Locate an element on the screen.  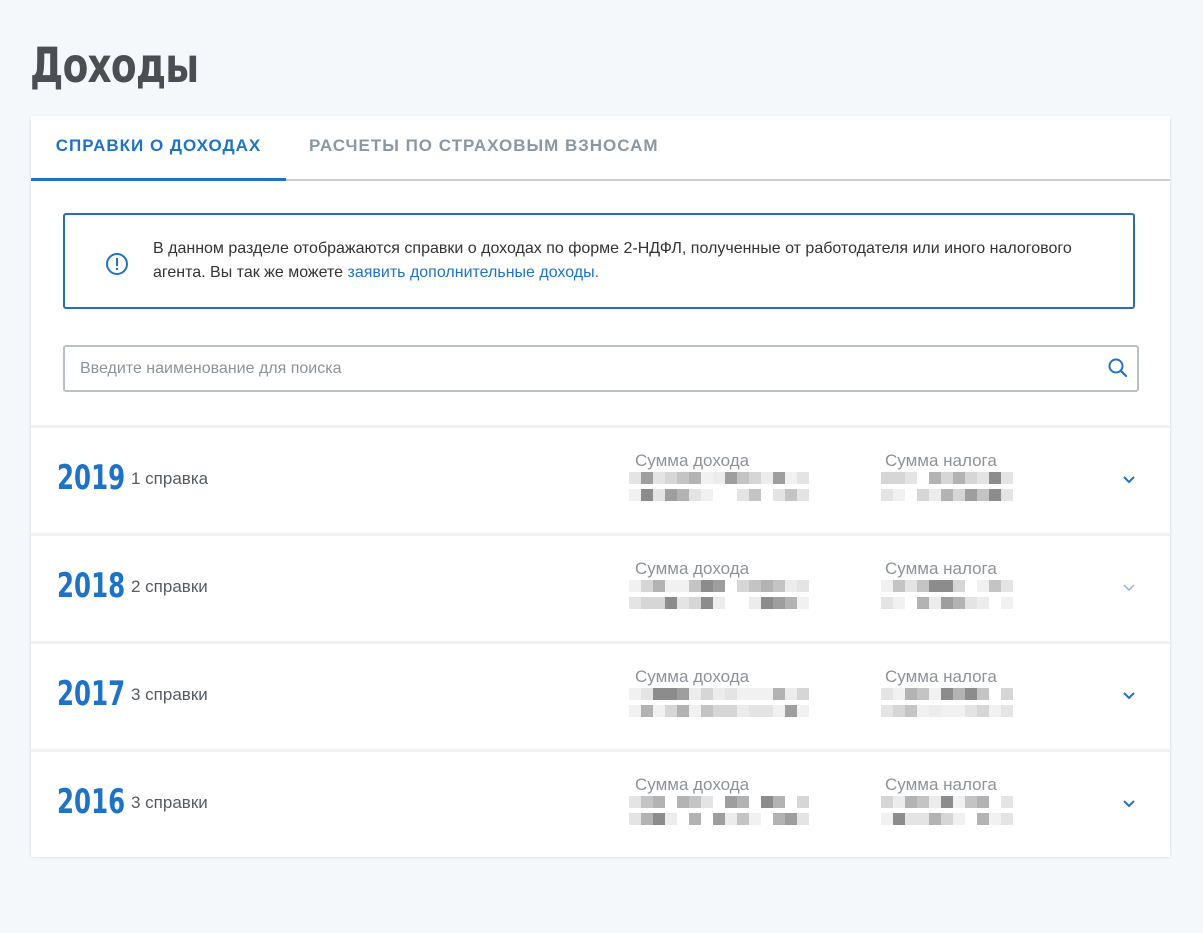
year-row-2019: 2019 1 справка Сумма дохода Сумма налога is located at coordinates (600, 479).